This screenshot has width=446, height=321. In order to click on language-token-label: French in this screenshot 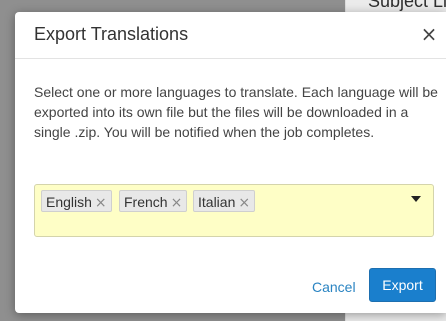, I will do `click(146, 202)`.